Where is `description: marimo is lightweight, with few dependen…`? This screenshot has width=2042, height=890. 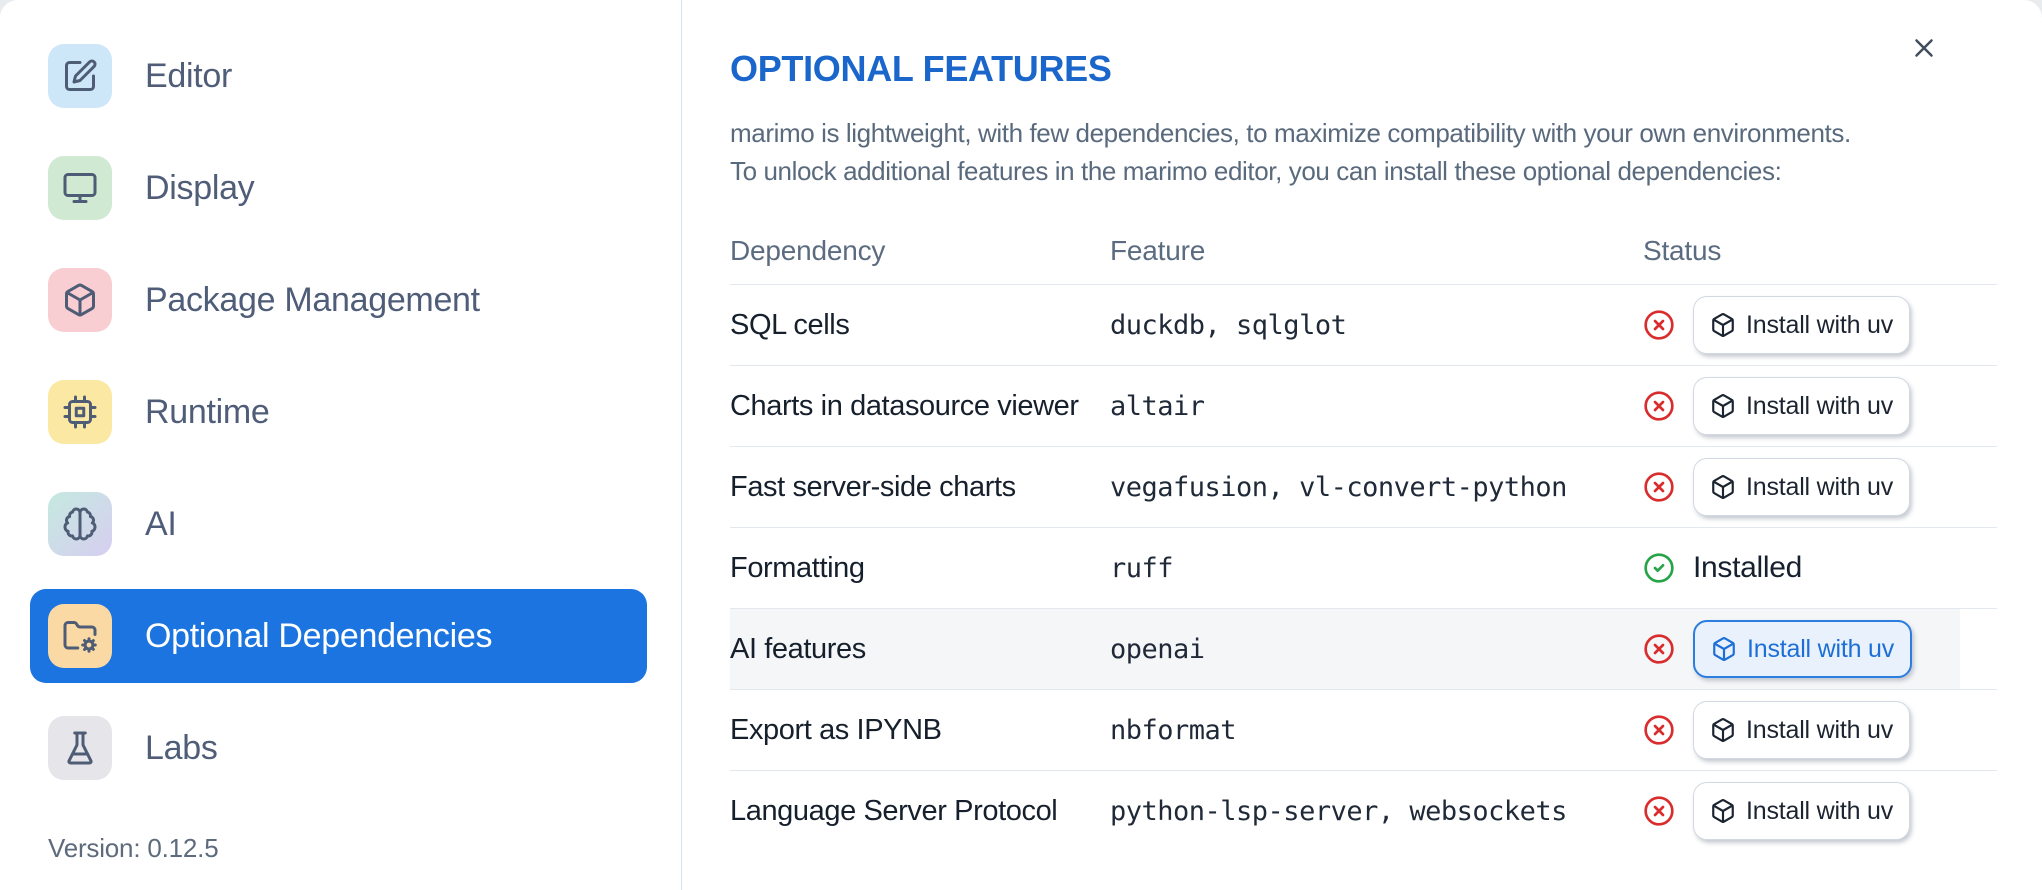
description: marimo is lightweight, with few dependen… is located at coordinates (1363, 152).